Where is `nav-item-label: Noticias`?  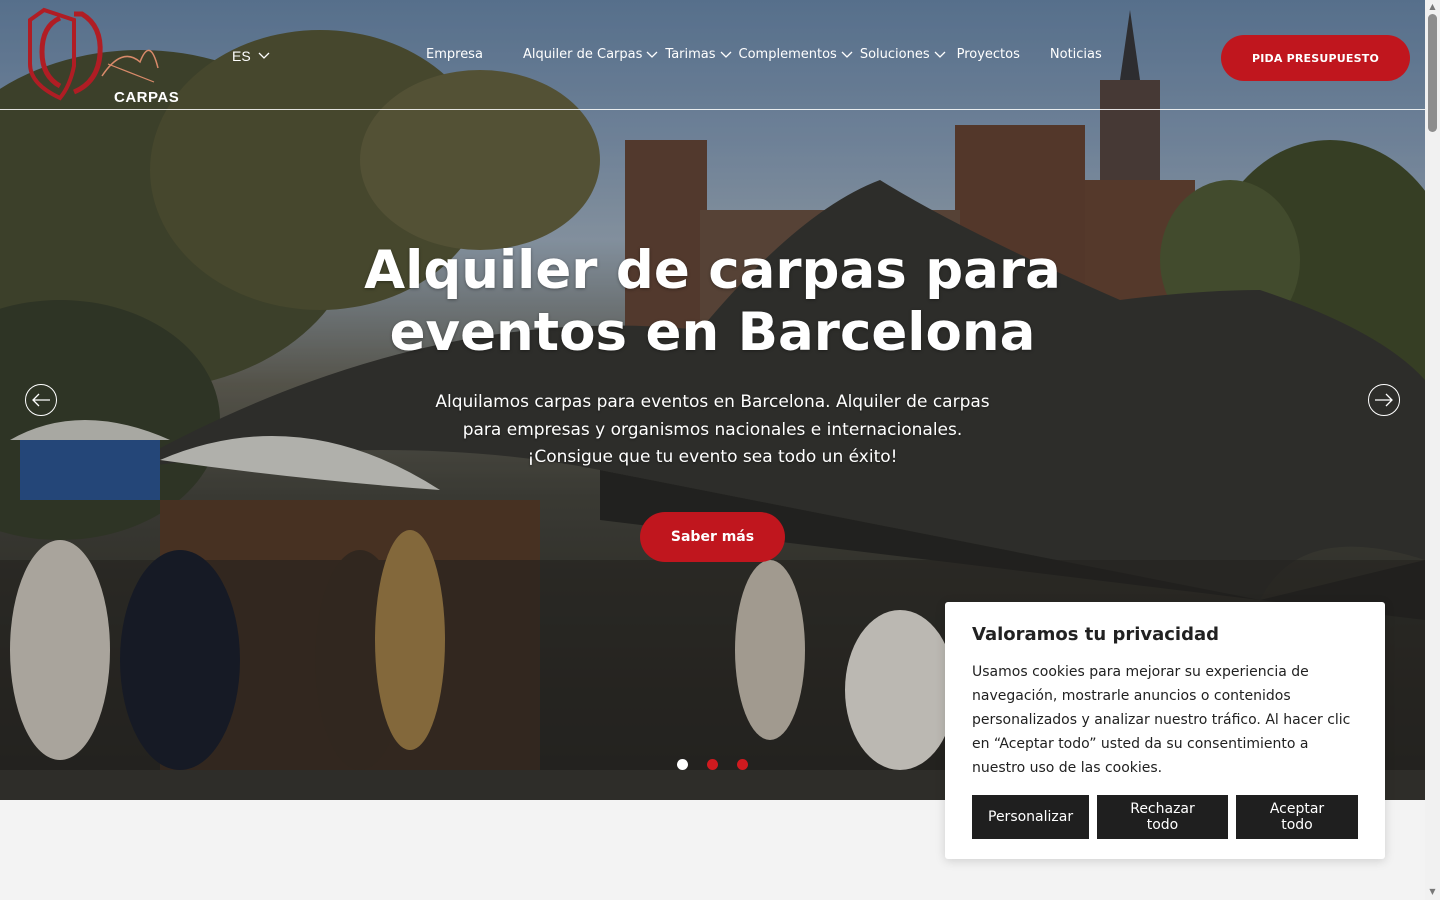 nav-item-label: Noticias is located at coordinates (1075, 54).